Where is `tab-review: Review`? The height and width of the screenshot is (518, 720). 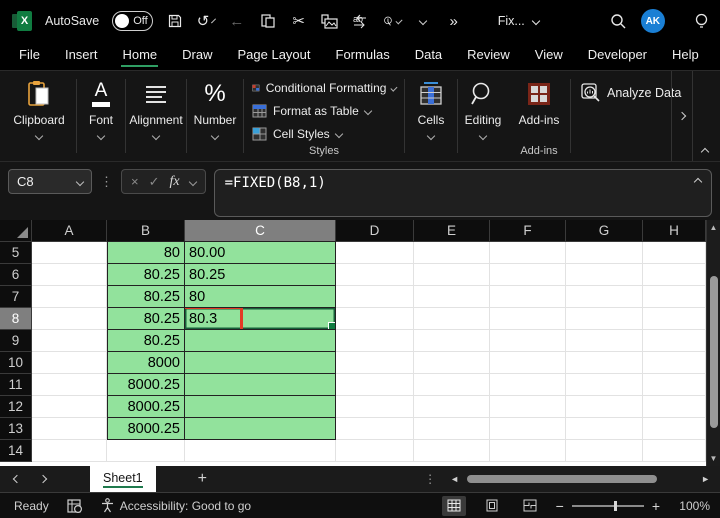 tab-review: Review is located at coordinates (488, 56).